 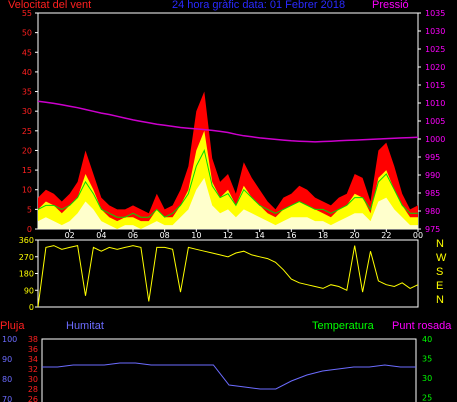 I want to click on time-tick-label: 00, so click(x=418, y=235).